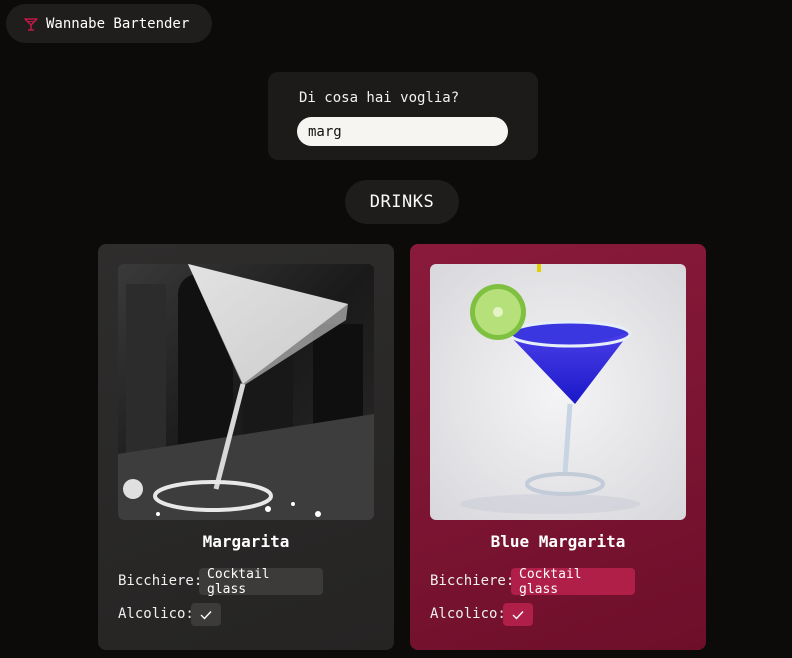 The image size is (792, 658). I want to click on search-input, so click(402, 131).